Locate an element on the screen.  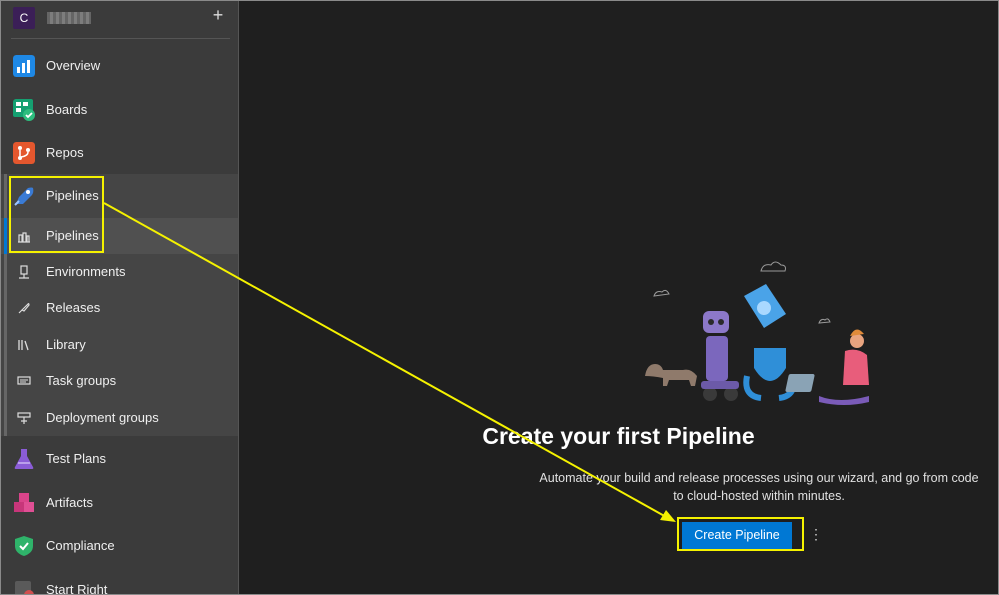
compliance-shield-icon is located at coordinates (24, 546).